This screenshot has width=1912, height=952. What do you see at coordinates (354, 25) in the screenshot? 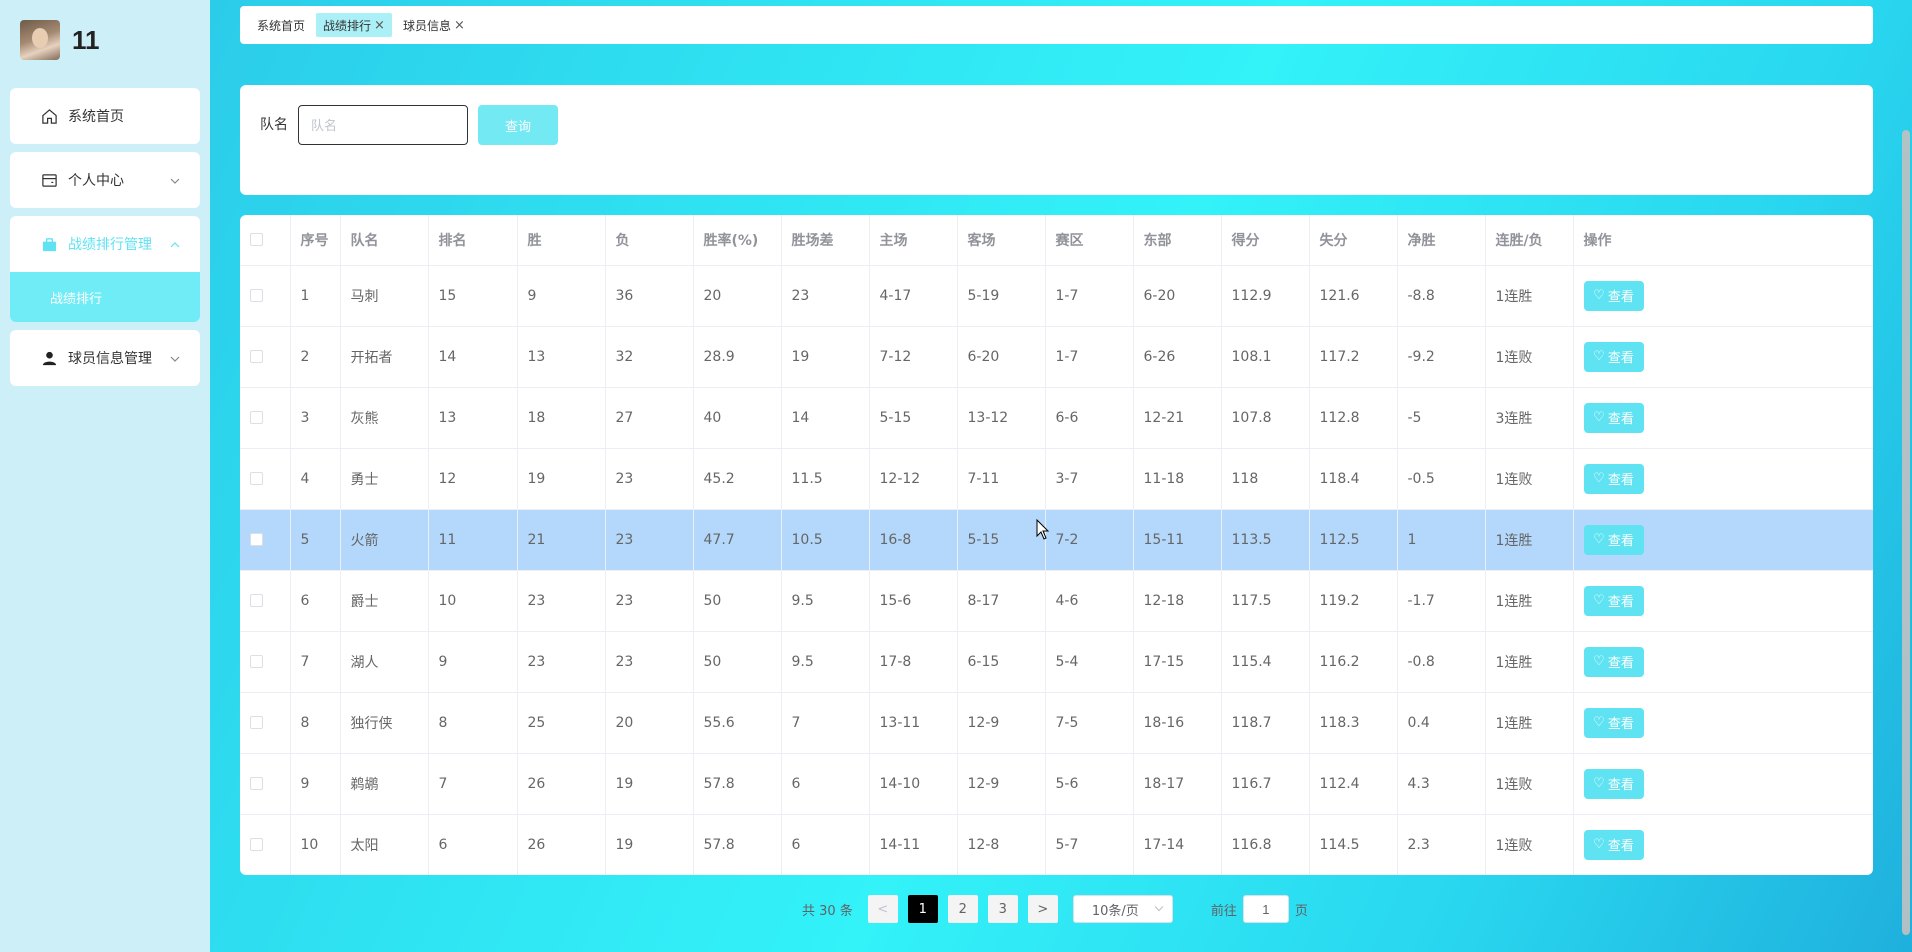
I see `tab-ranking: 战绩排行 ×` at bounding box center [354, 25].